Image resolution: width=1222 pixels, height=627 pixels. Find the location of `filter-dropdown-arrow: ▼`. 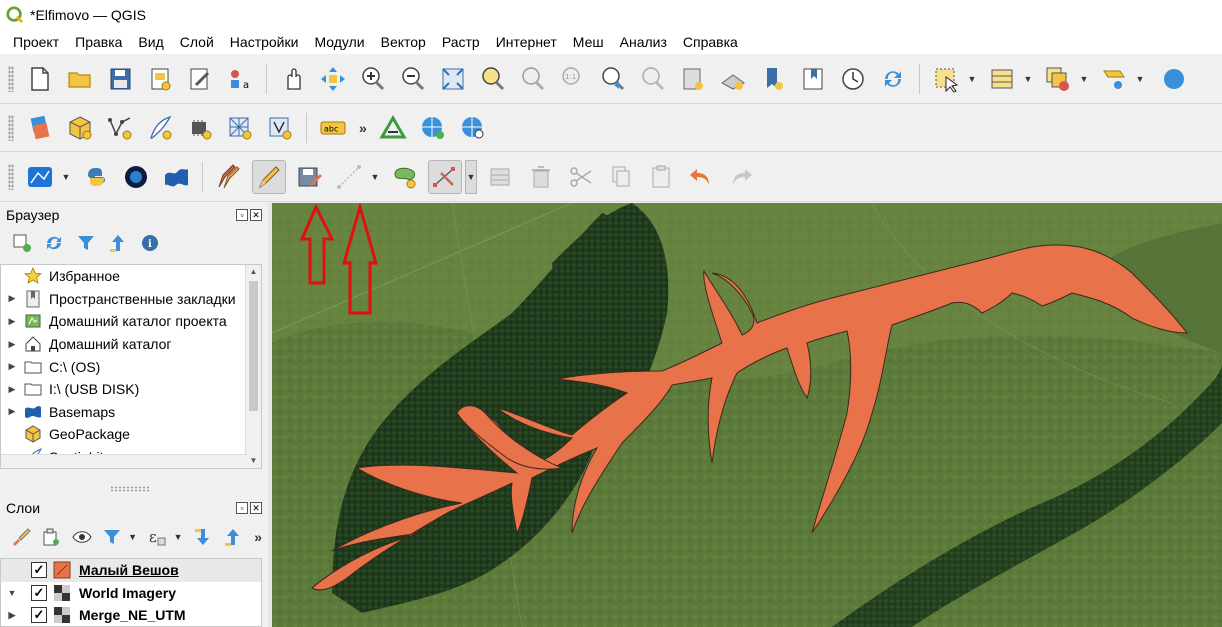

filter-dropdown-arrow: ▼ is located at coordinates (132, 537).